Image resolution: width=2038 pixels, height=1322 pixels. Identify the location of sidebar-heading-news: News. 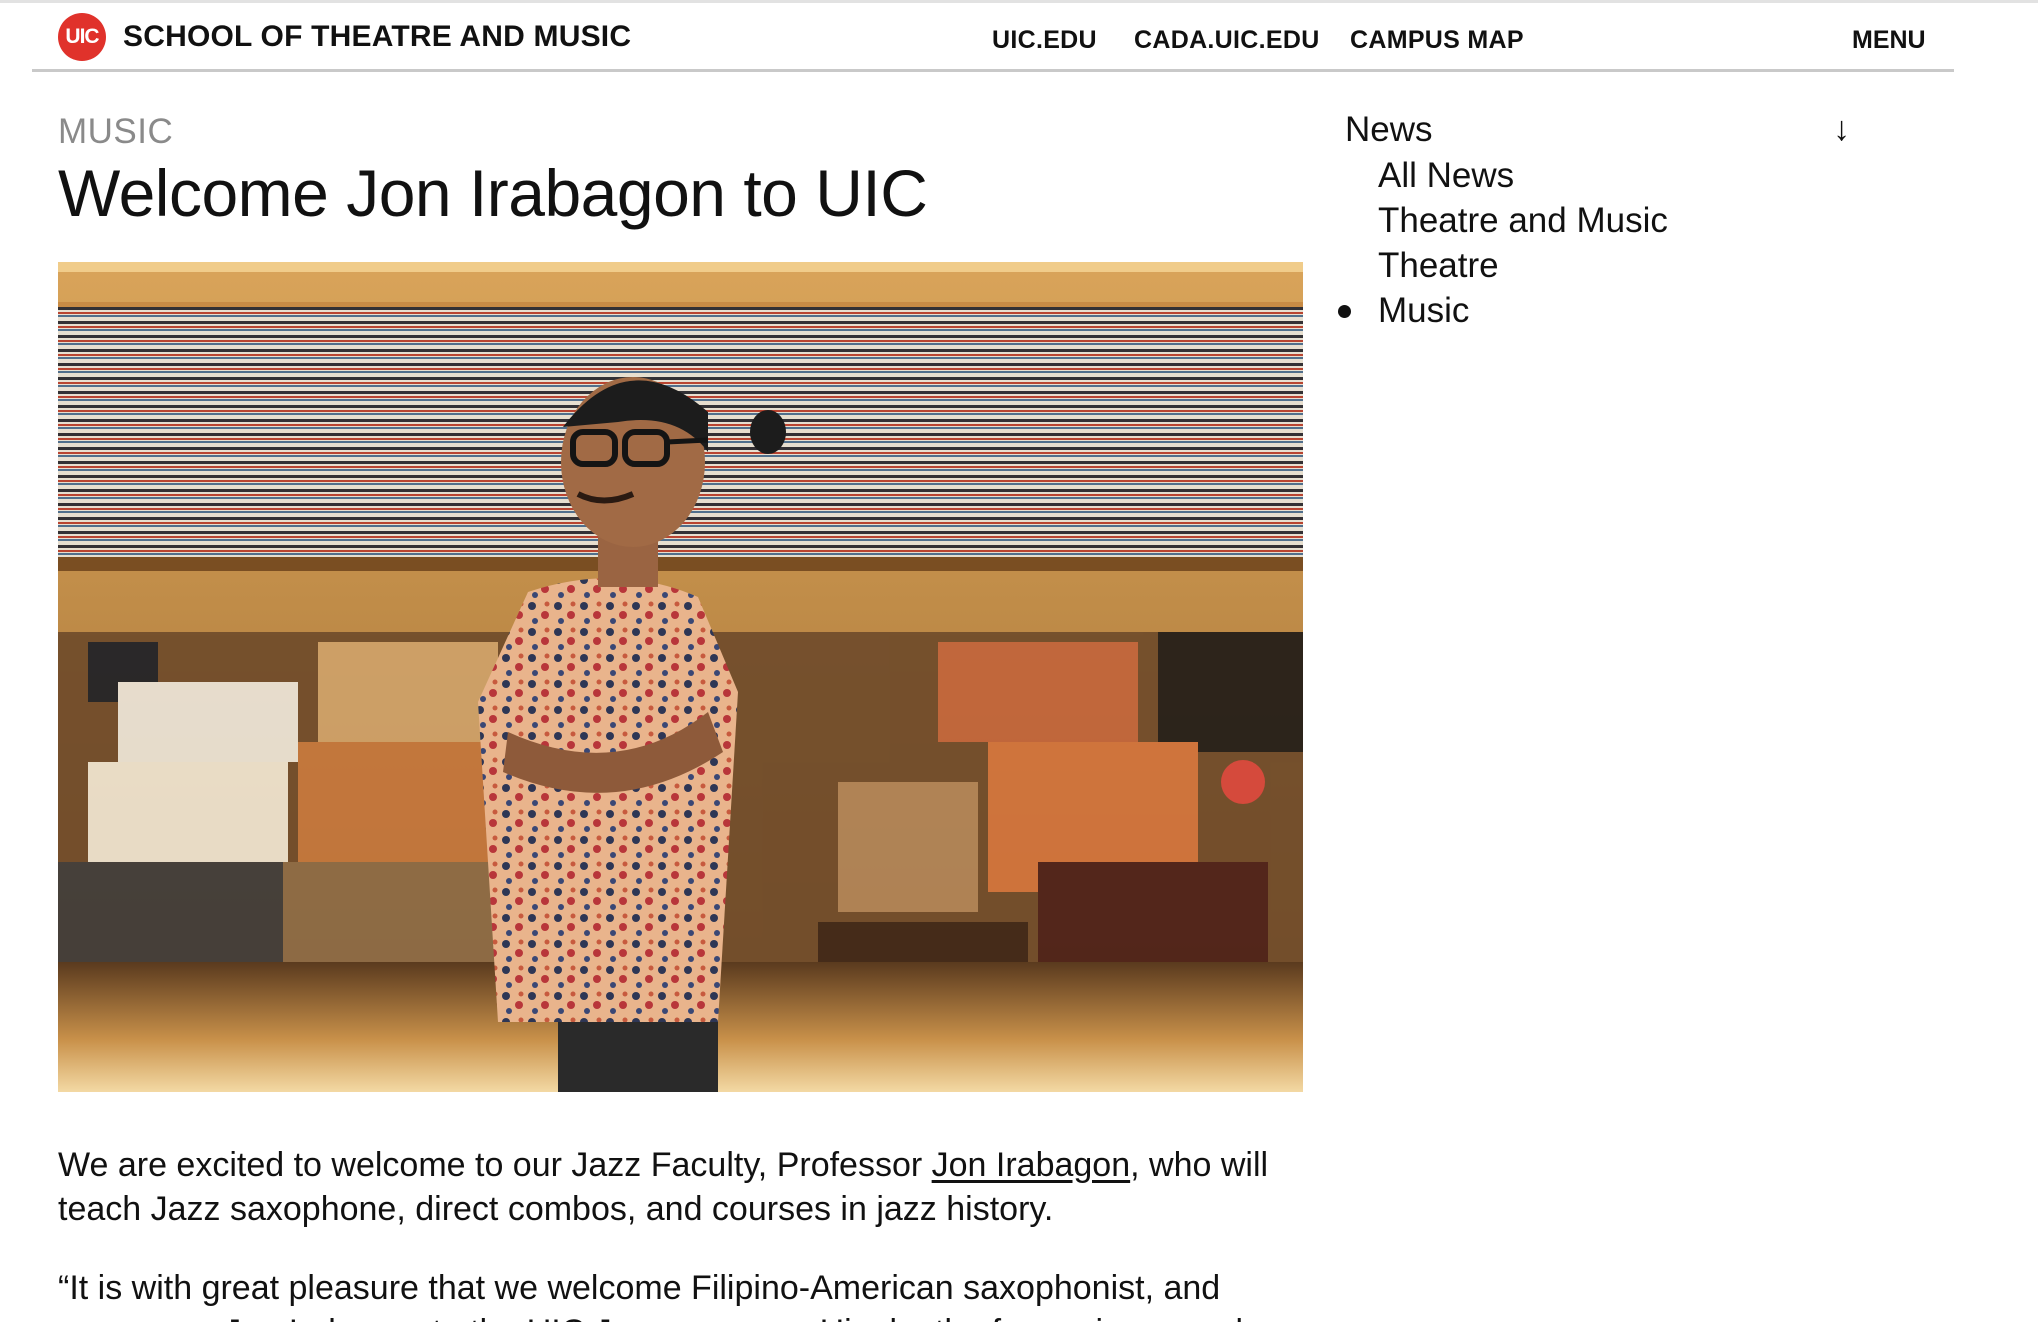
(1389, 130).